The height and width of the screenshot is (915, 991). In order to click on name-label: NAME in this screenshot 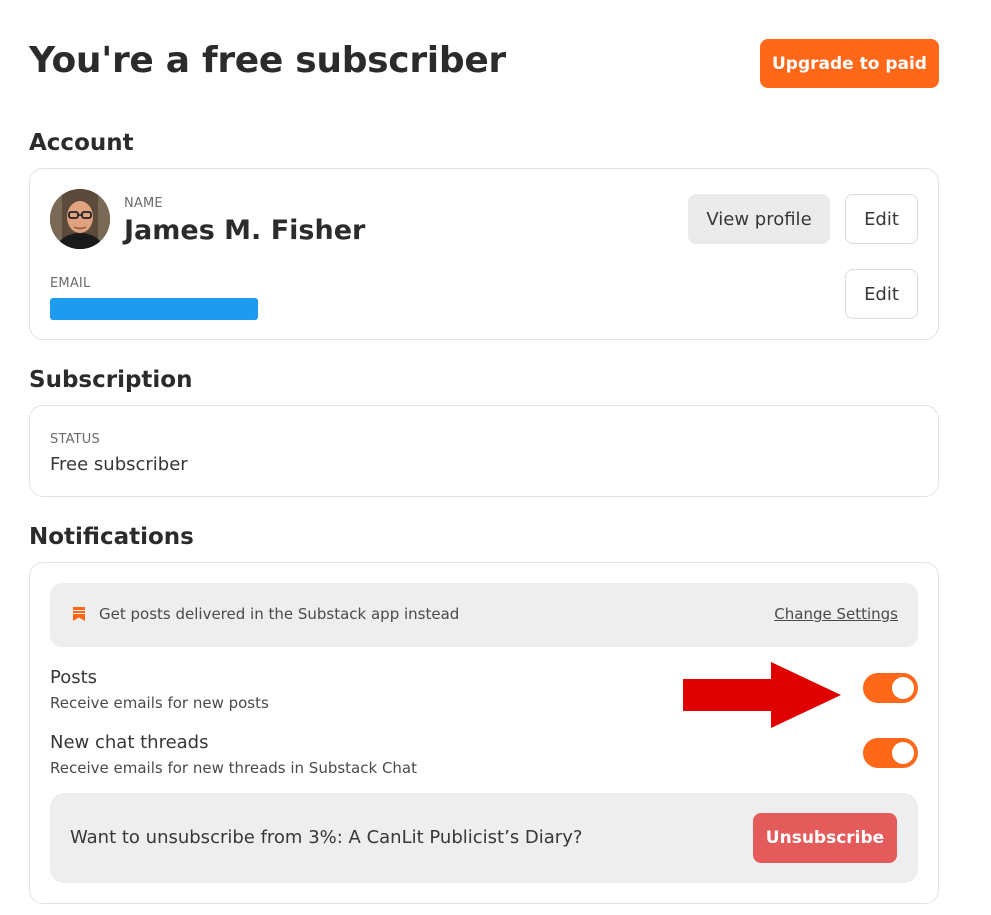, I will do `click(143, 203)`.